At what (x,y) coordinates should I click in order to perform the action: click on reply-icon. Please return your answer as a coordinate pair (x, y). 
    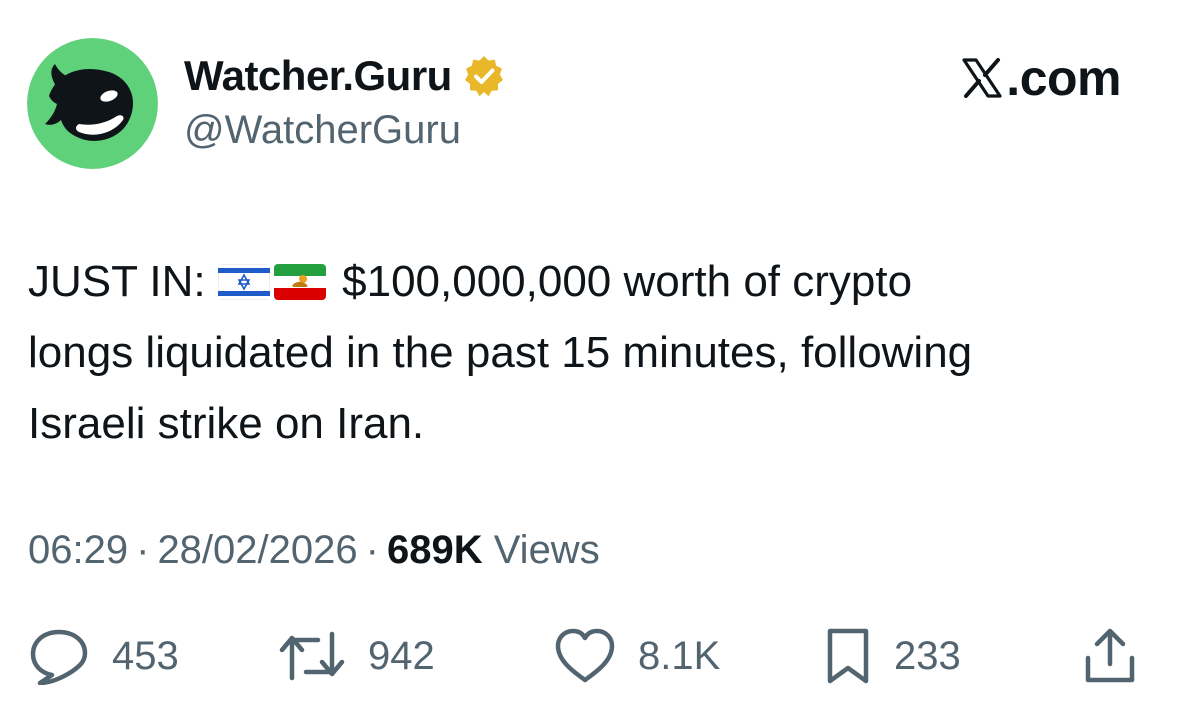
    Looking at the image, I should click on (59, 657).